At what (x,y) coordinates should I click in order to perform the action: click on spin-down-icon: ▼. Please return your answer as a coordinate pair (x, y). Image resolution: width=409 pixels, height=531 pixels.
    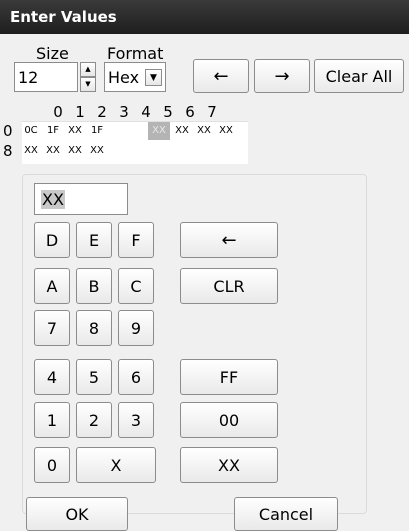
    Looking at the image, I should click on (88, 84).